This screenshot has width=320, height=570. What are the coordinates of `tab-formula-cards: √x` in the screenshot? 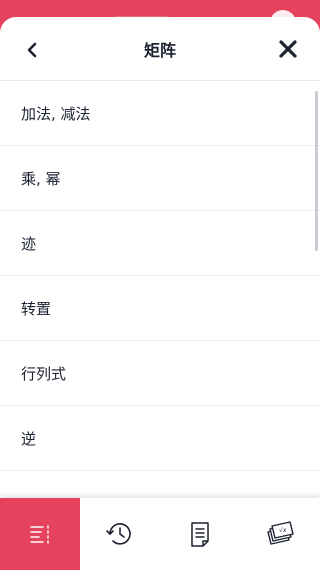 It's located at (280, 534).